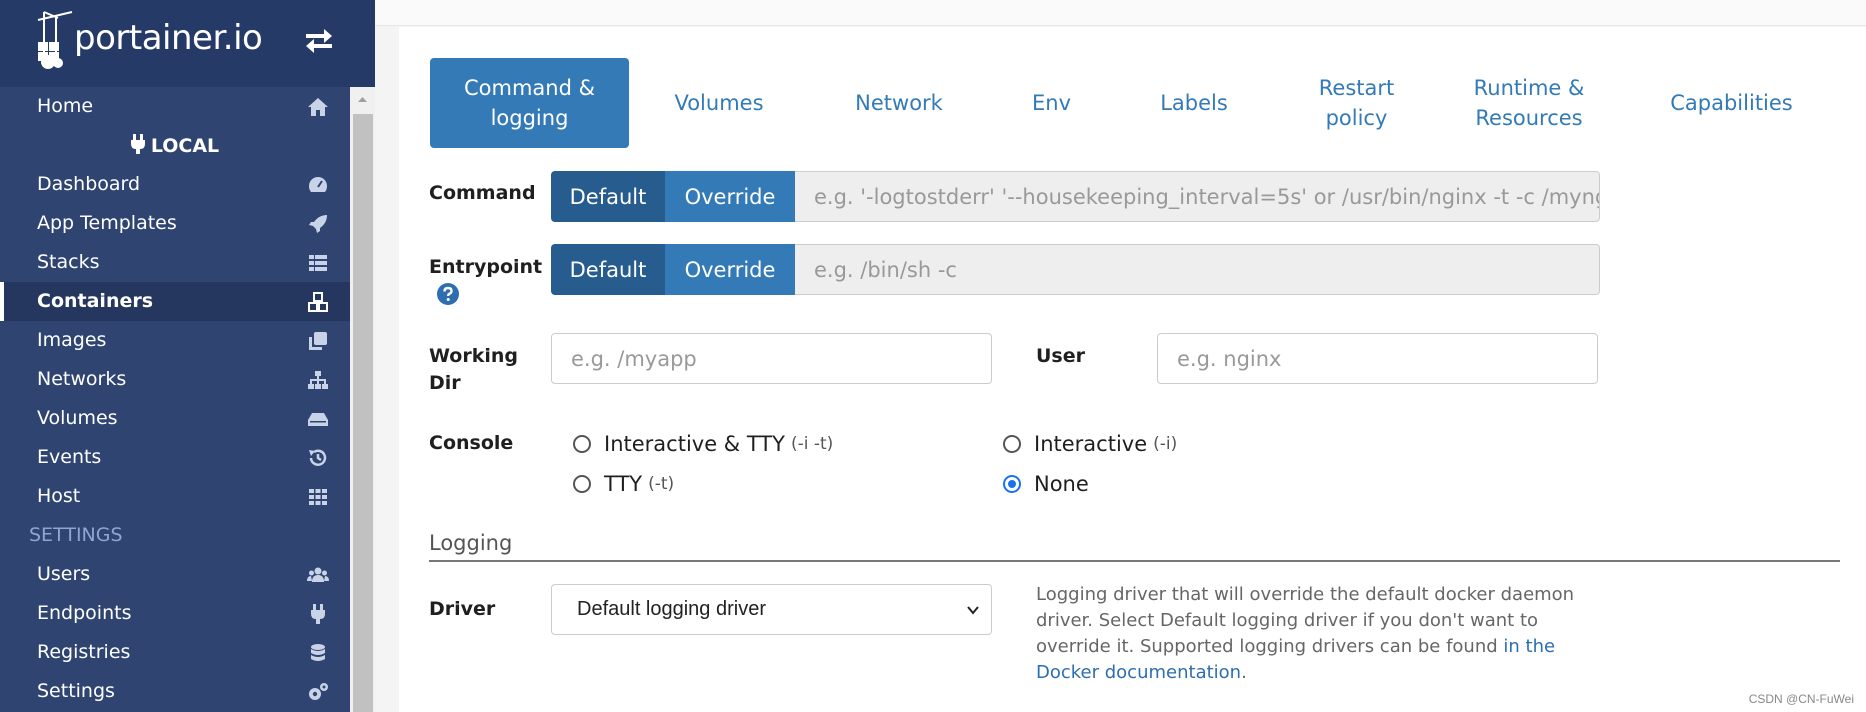 The image size is (1866, 712). What do you see at coordinates (175, 652) in the screenshot?
I see `sidebar-item-registries: Registries` at bounding box center [175, 652].